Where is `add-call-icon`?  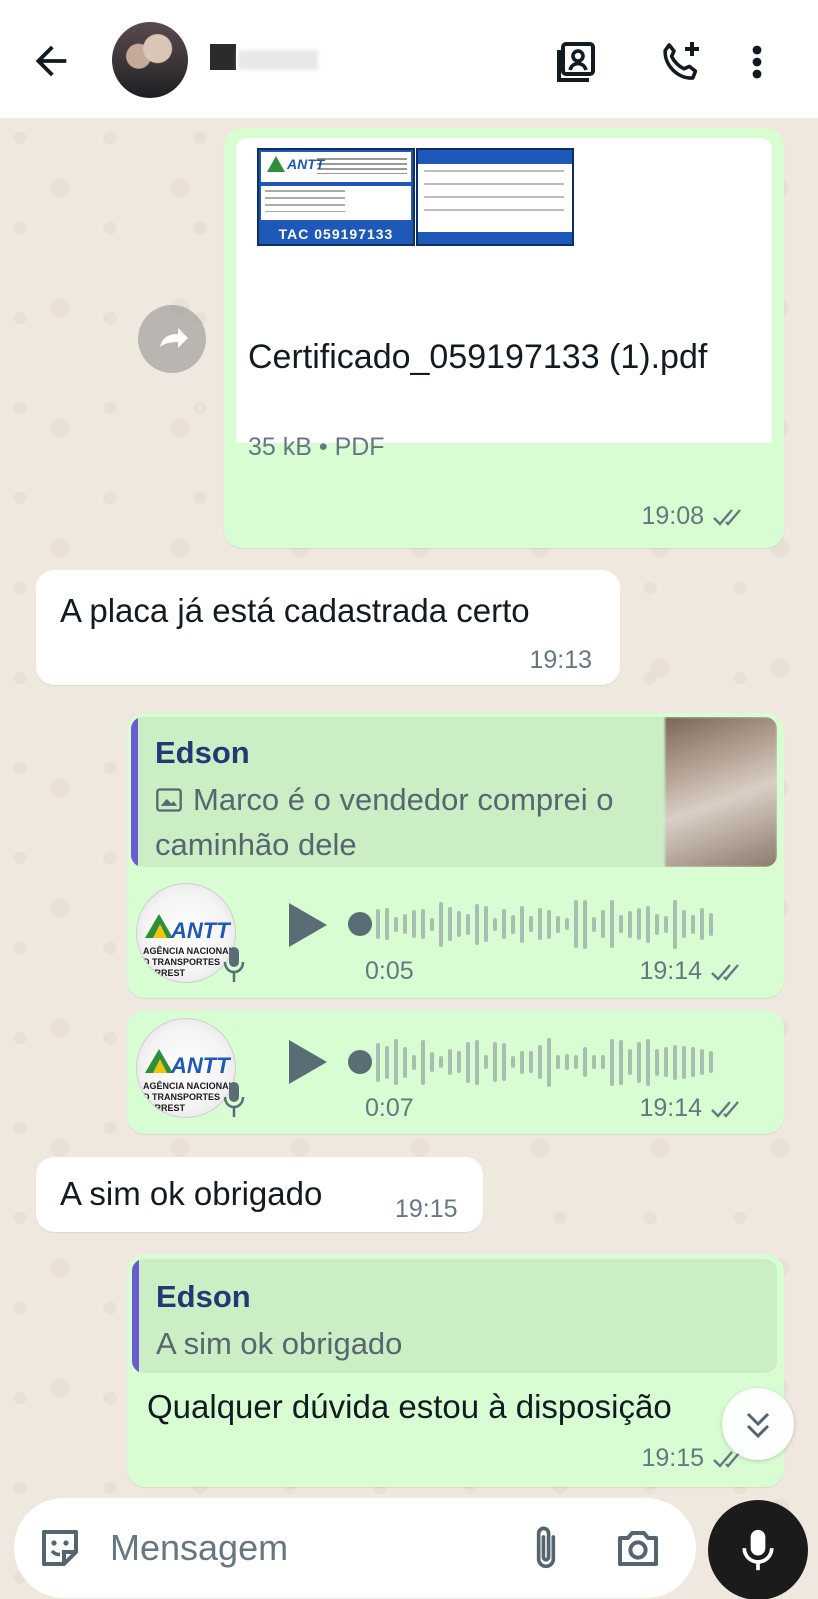
add-call-icon is located at coordinates (680, 62).